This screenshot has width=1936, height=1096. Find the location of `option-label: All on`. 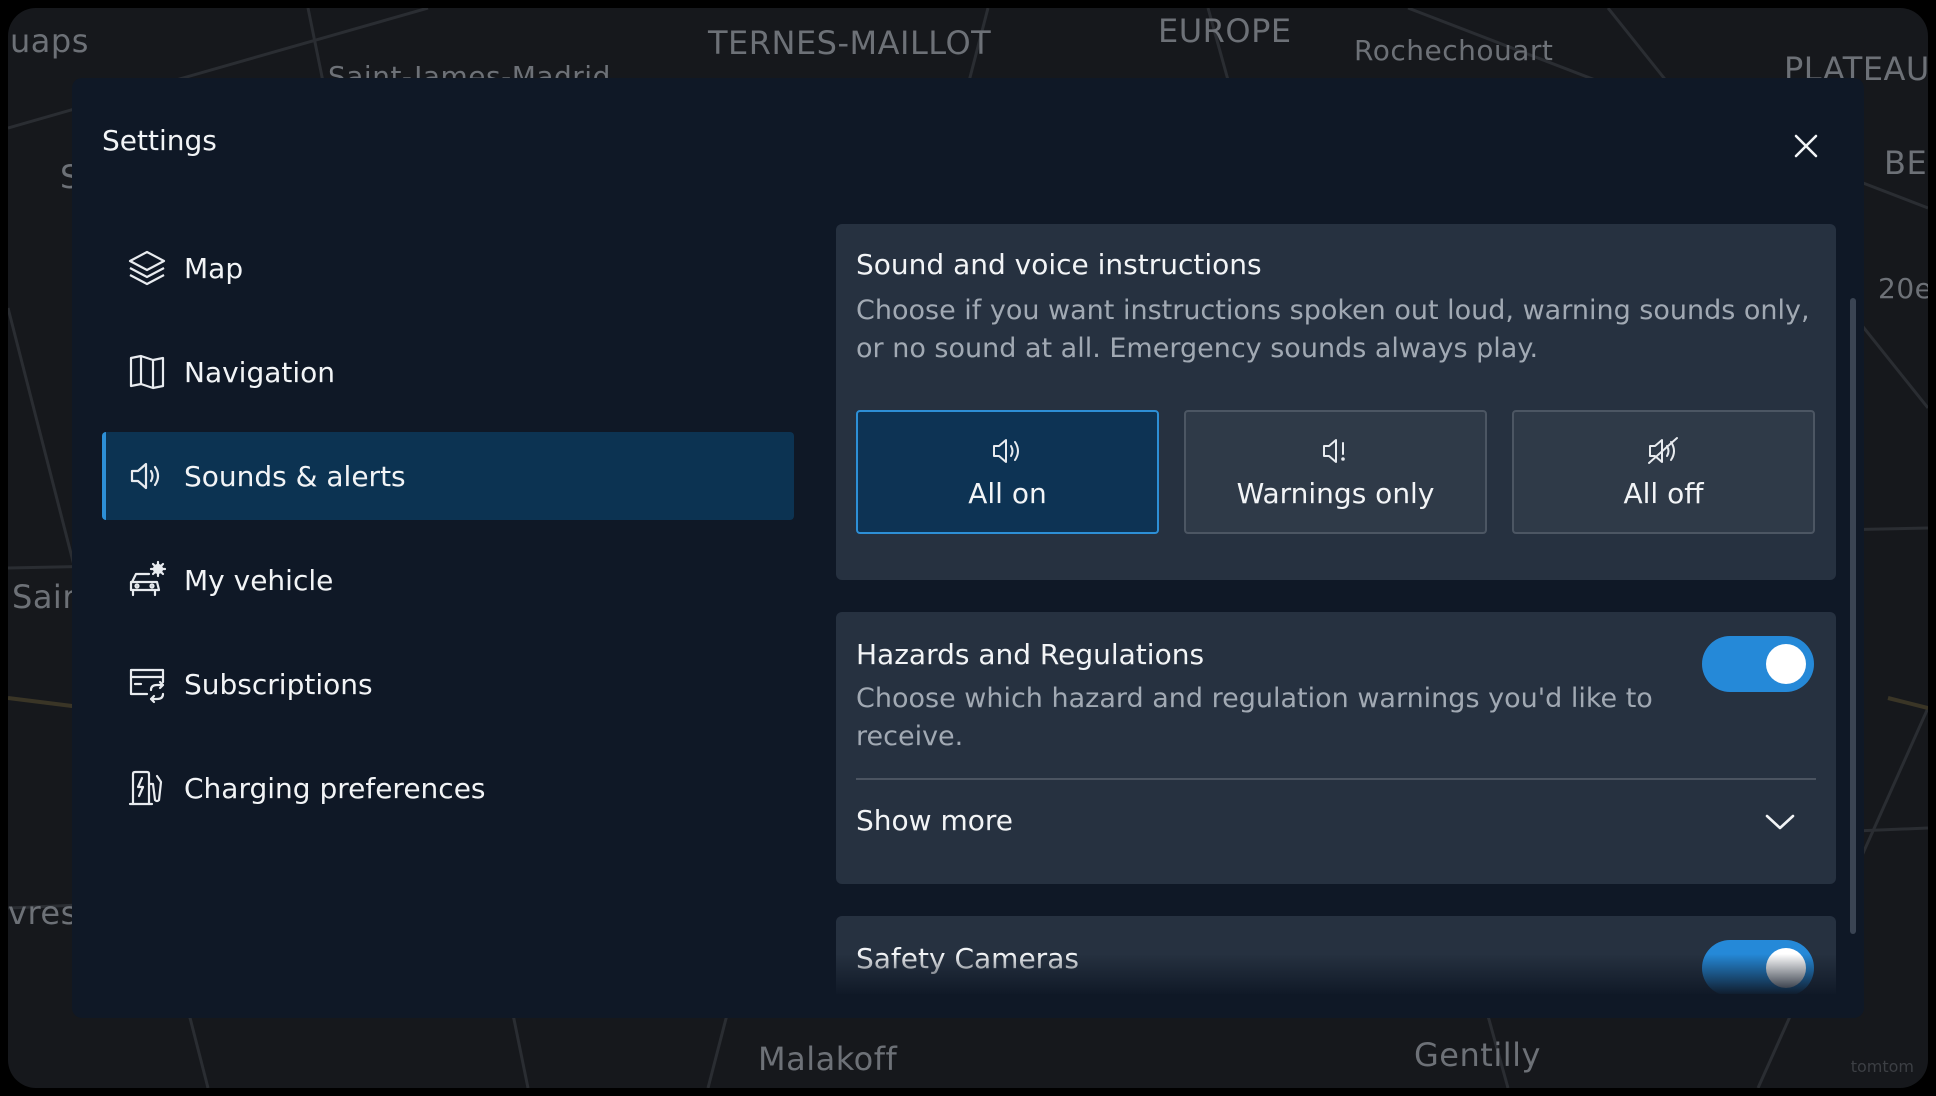

option-label: All on is located at coordinates (1007, 493).